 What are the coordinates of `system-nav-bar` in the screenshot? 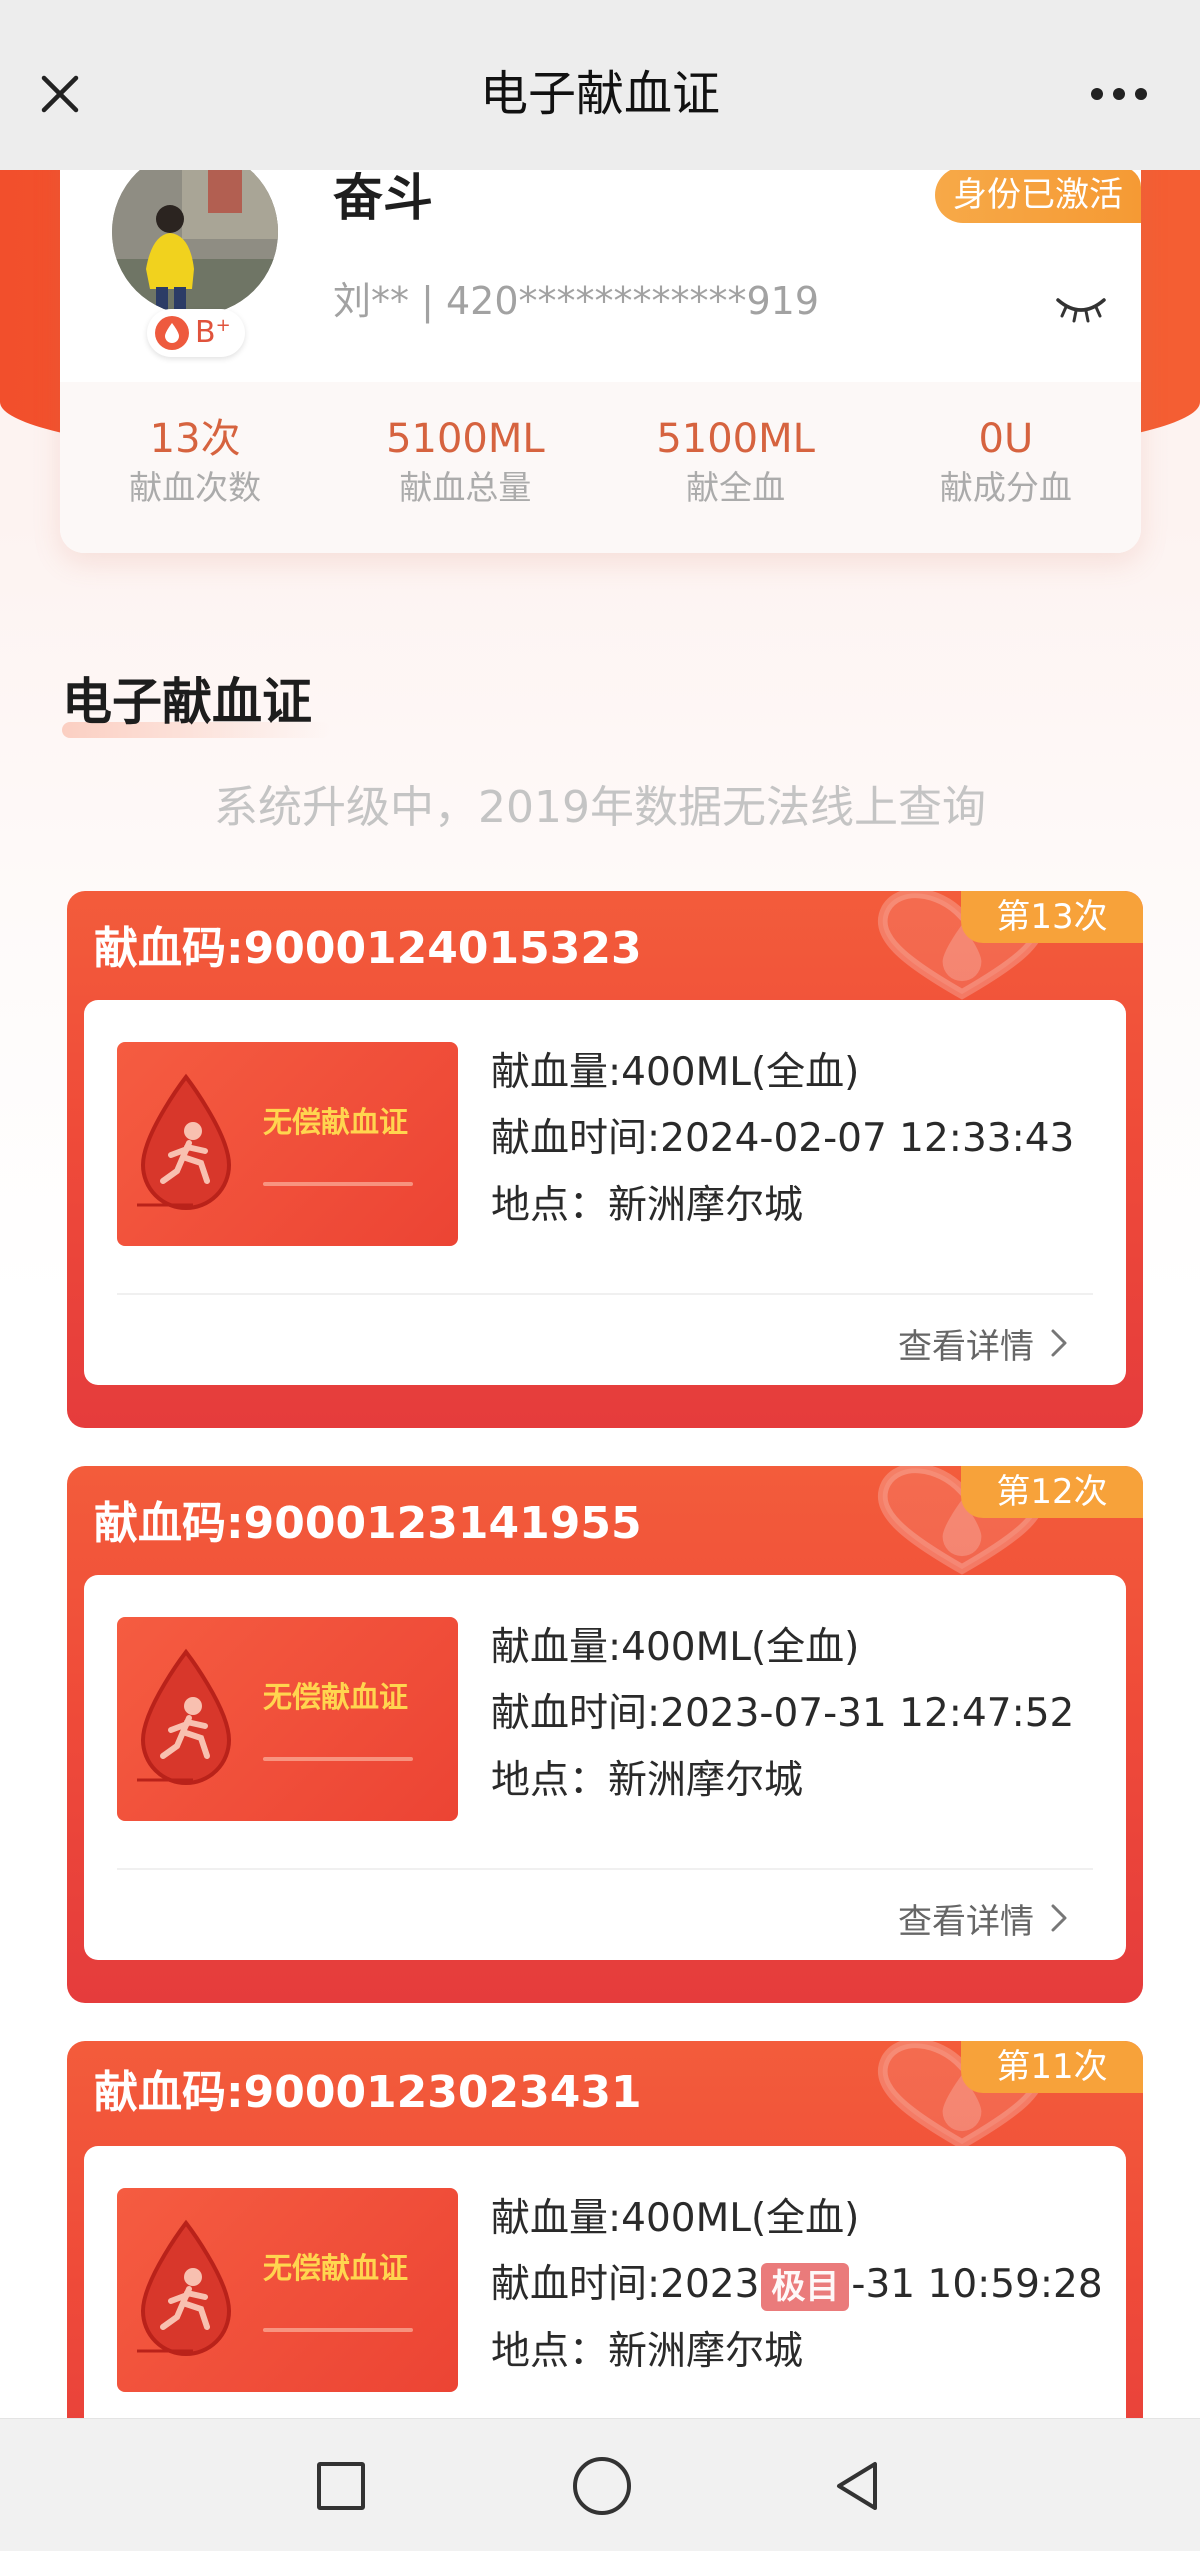 It's located at (600, 2484).